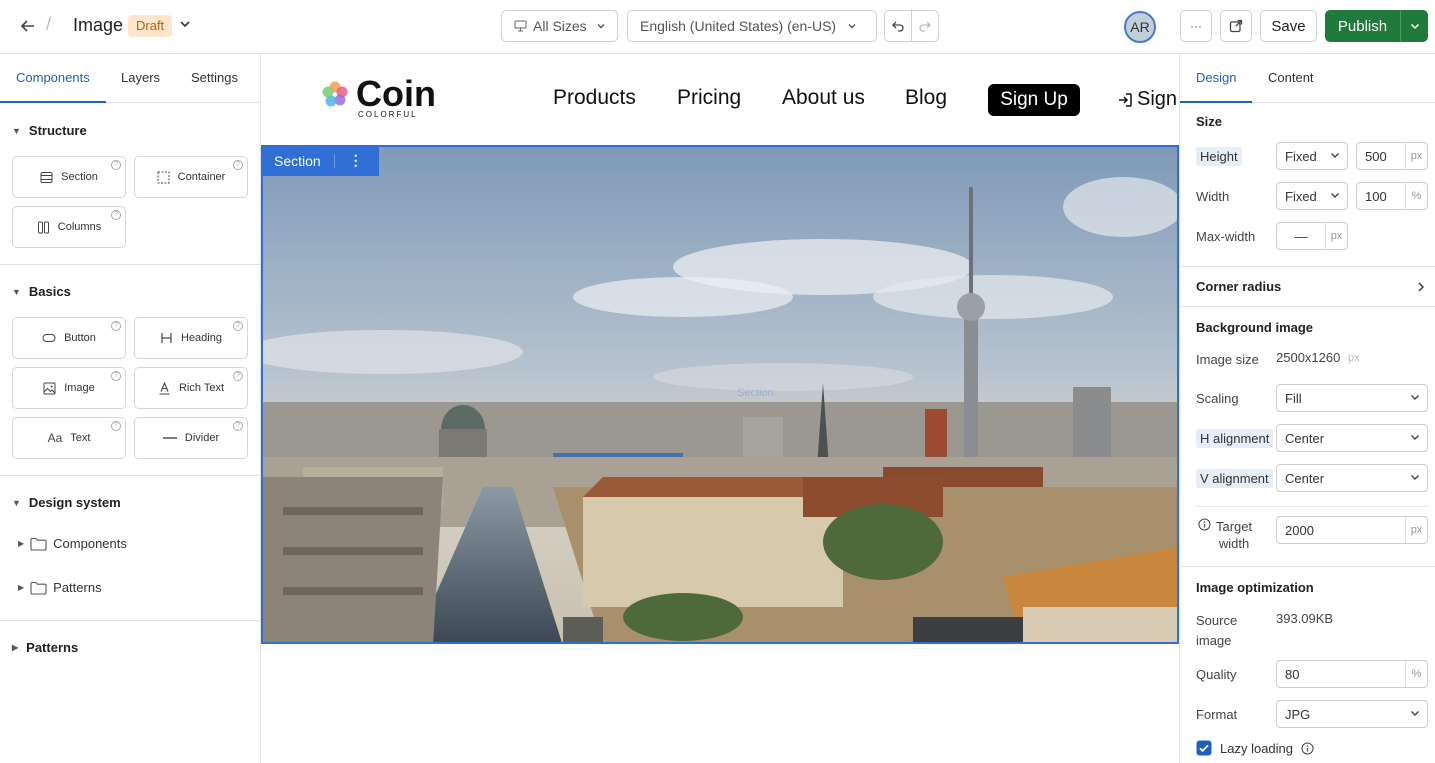 This screenshot has height=763, width=1435. Describe the element at coordinates (1034, 100) in the screenshot. I see `sign-up-button: Sign Up` at that location.